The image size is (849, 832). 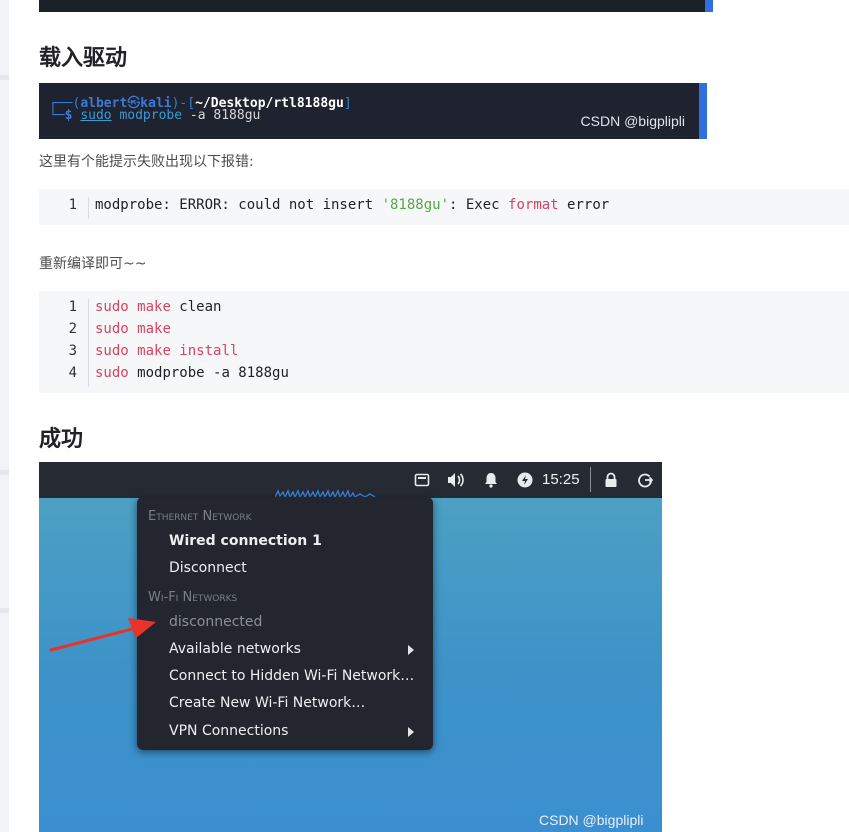 What do you see at coordinates (208, 568) in the screenshot?
I see `disconnect-item: Disconnect` at bounding box center [208, 568].